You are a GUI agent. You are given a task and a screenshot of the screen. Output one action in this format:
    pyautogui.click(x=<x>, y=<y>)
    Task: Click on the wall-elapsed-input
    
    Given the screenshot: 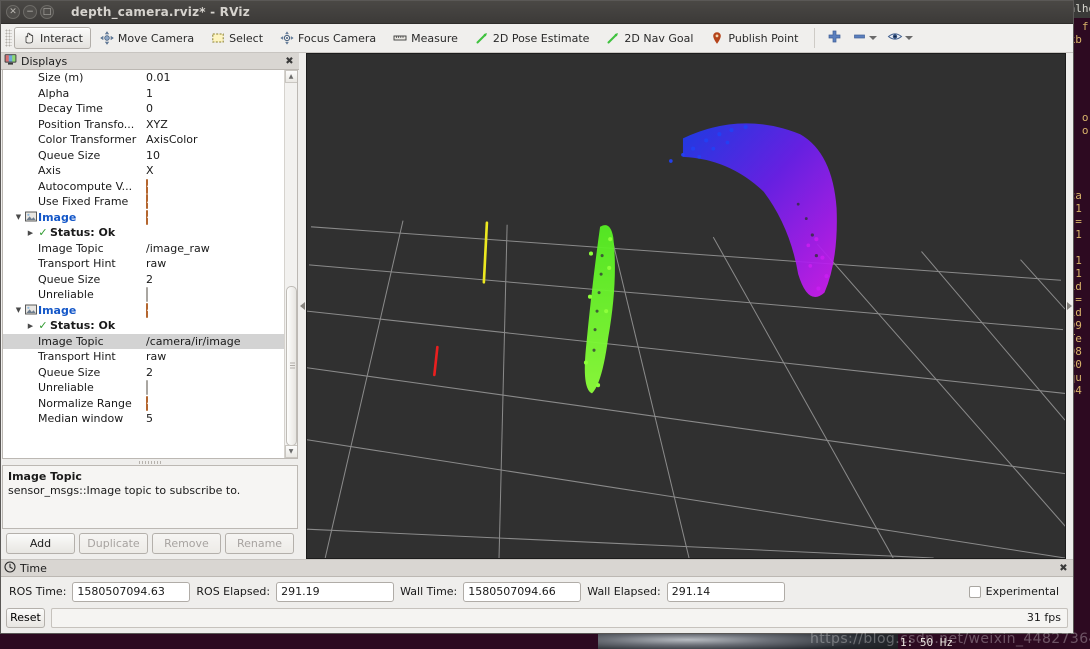 What is the action you would take?
    pyautogui.click(x=725, y=591)
    